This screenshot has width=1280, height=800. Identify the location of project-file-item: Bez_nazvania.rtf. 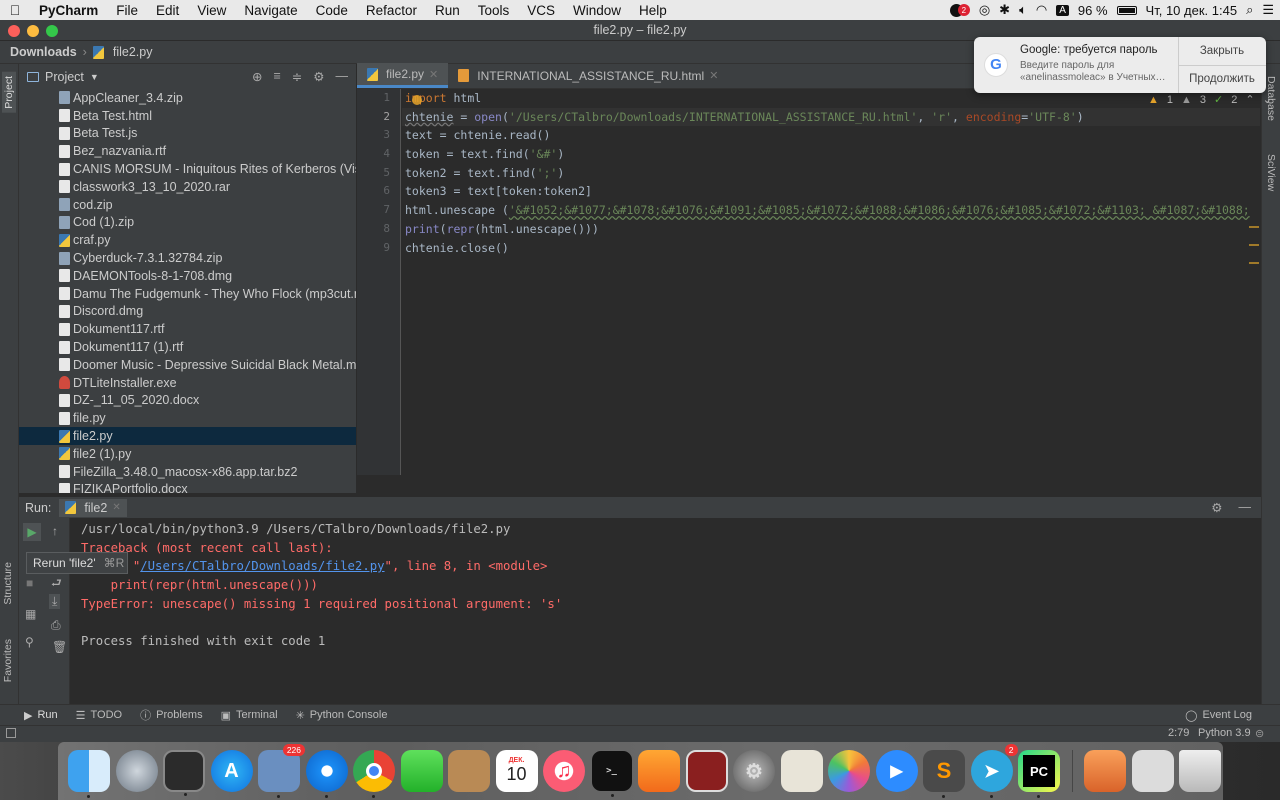
(187, 151).